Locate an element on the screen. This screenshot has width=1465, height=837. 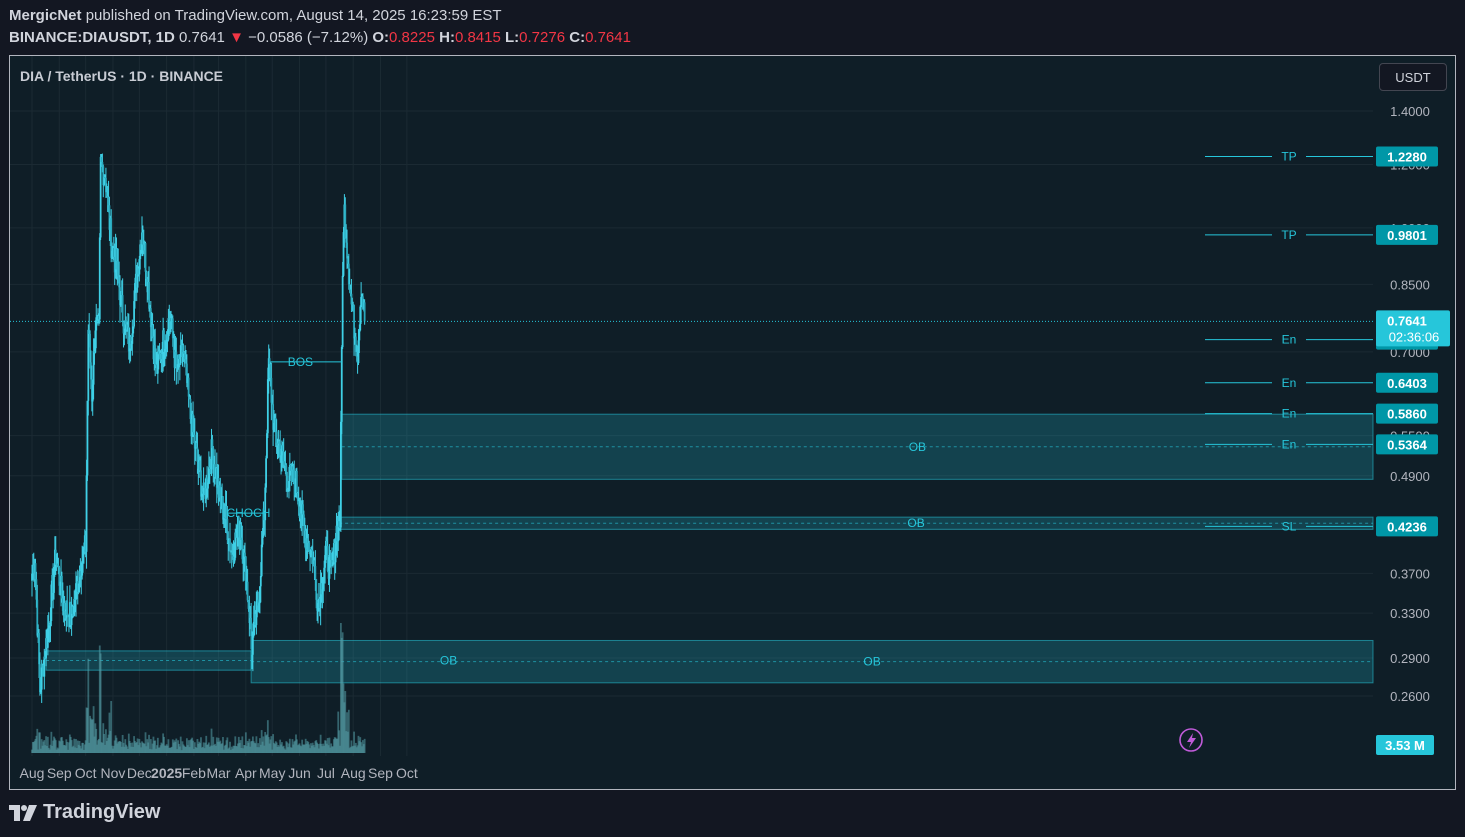
high-value: 0.8415 is located at coordinates (477, 37).